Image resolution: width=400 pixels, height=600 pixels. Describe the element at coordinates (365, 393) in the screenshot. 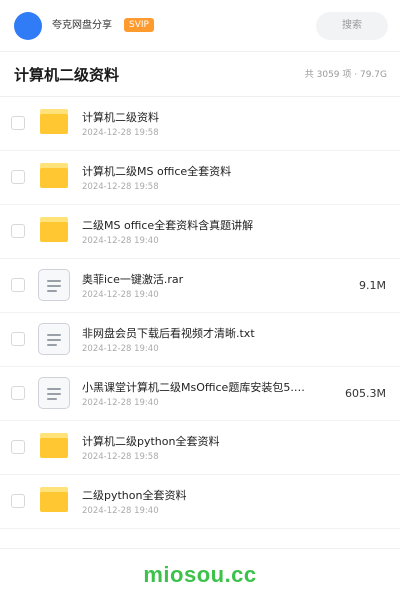

I see `item-size: 605.3M` at that location.